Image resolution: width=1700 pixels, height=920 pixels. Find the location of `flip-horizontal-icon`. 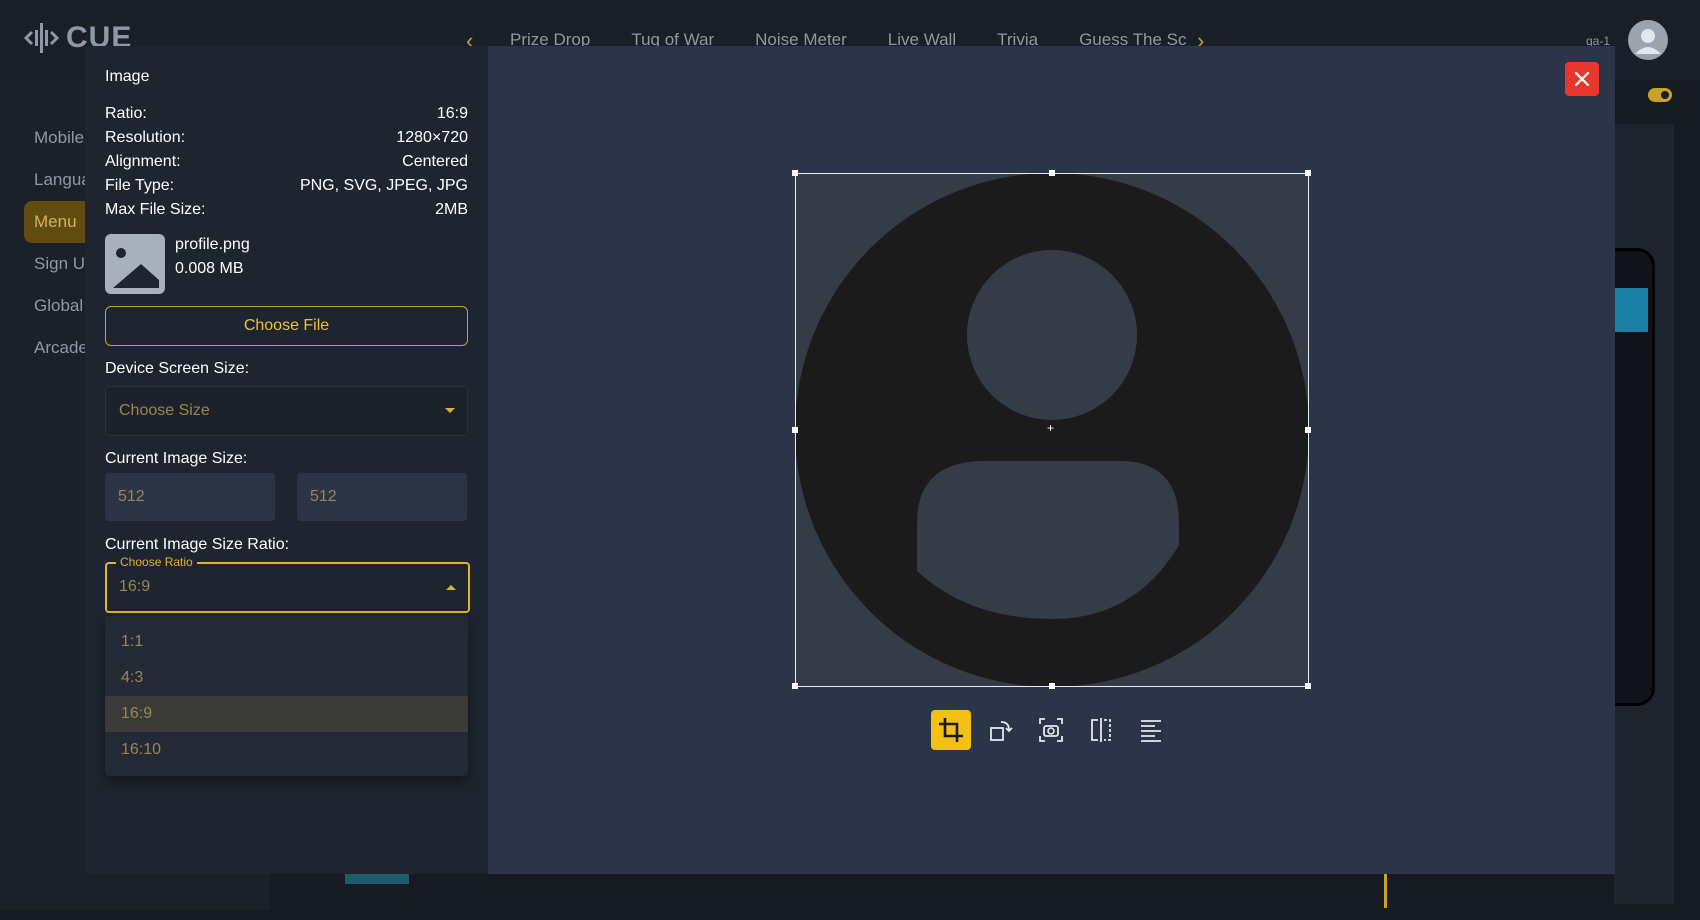

flip-horizontal-icon is located at coordinates (1101, 730).